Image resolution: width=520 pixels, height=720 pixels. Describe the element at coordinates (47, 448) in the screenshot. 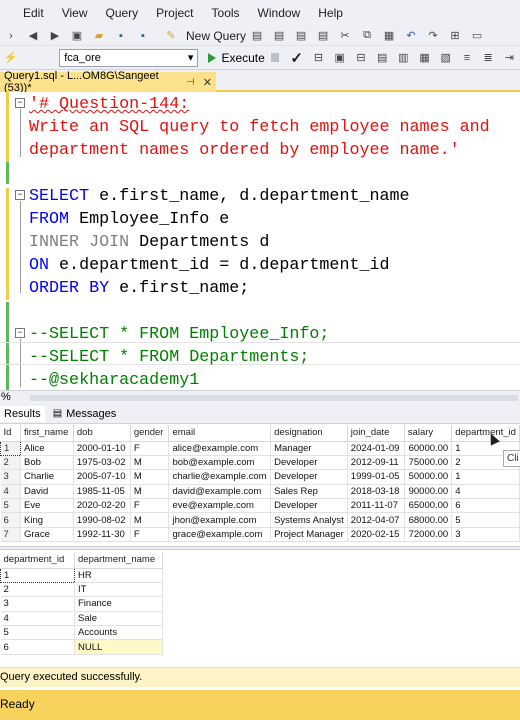

I see `table-cell: Alice` at that location.